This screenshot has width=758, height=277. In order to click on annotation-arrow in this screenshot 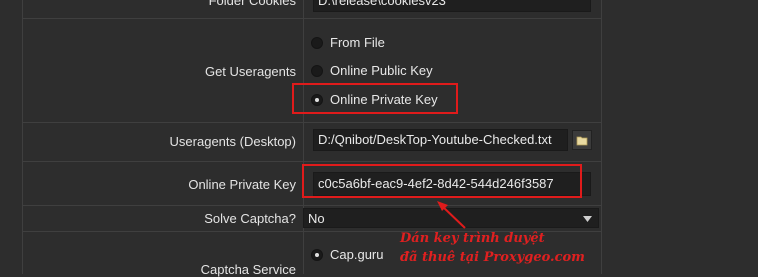, I will do `click(451, 215)`.